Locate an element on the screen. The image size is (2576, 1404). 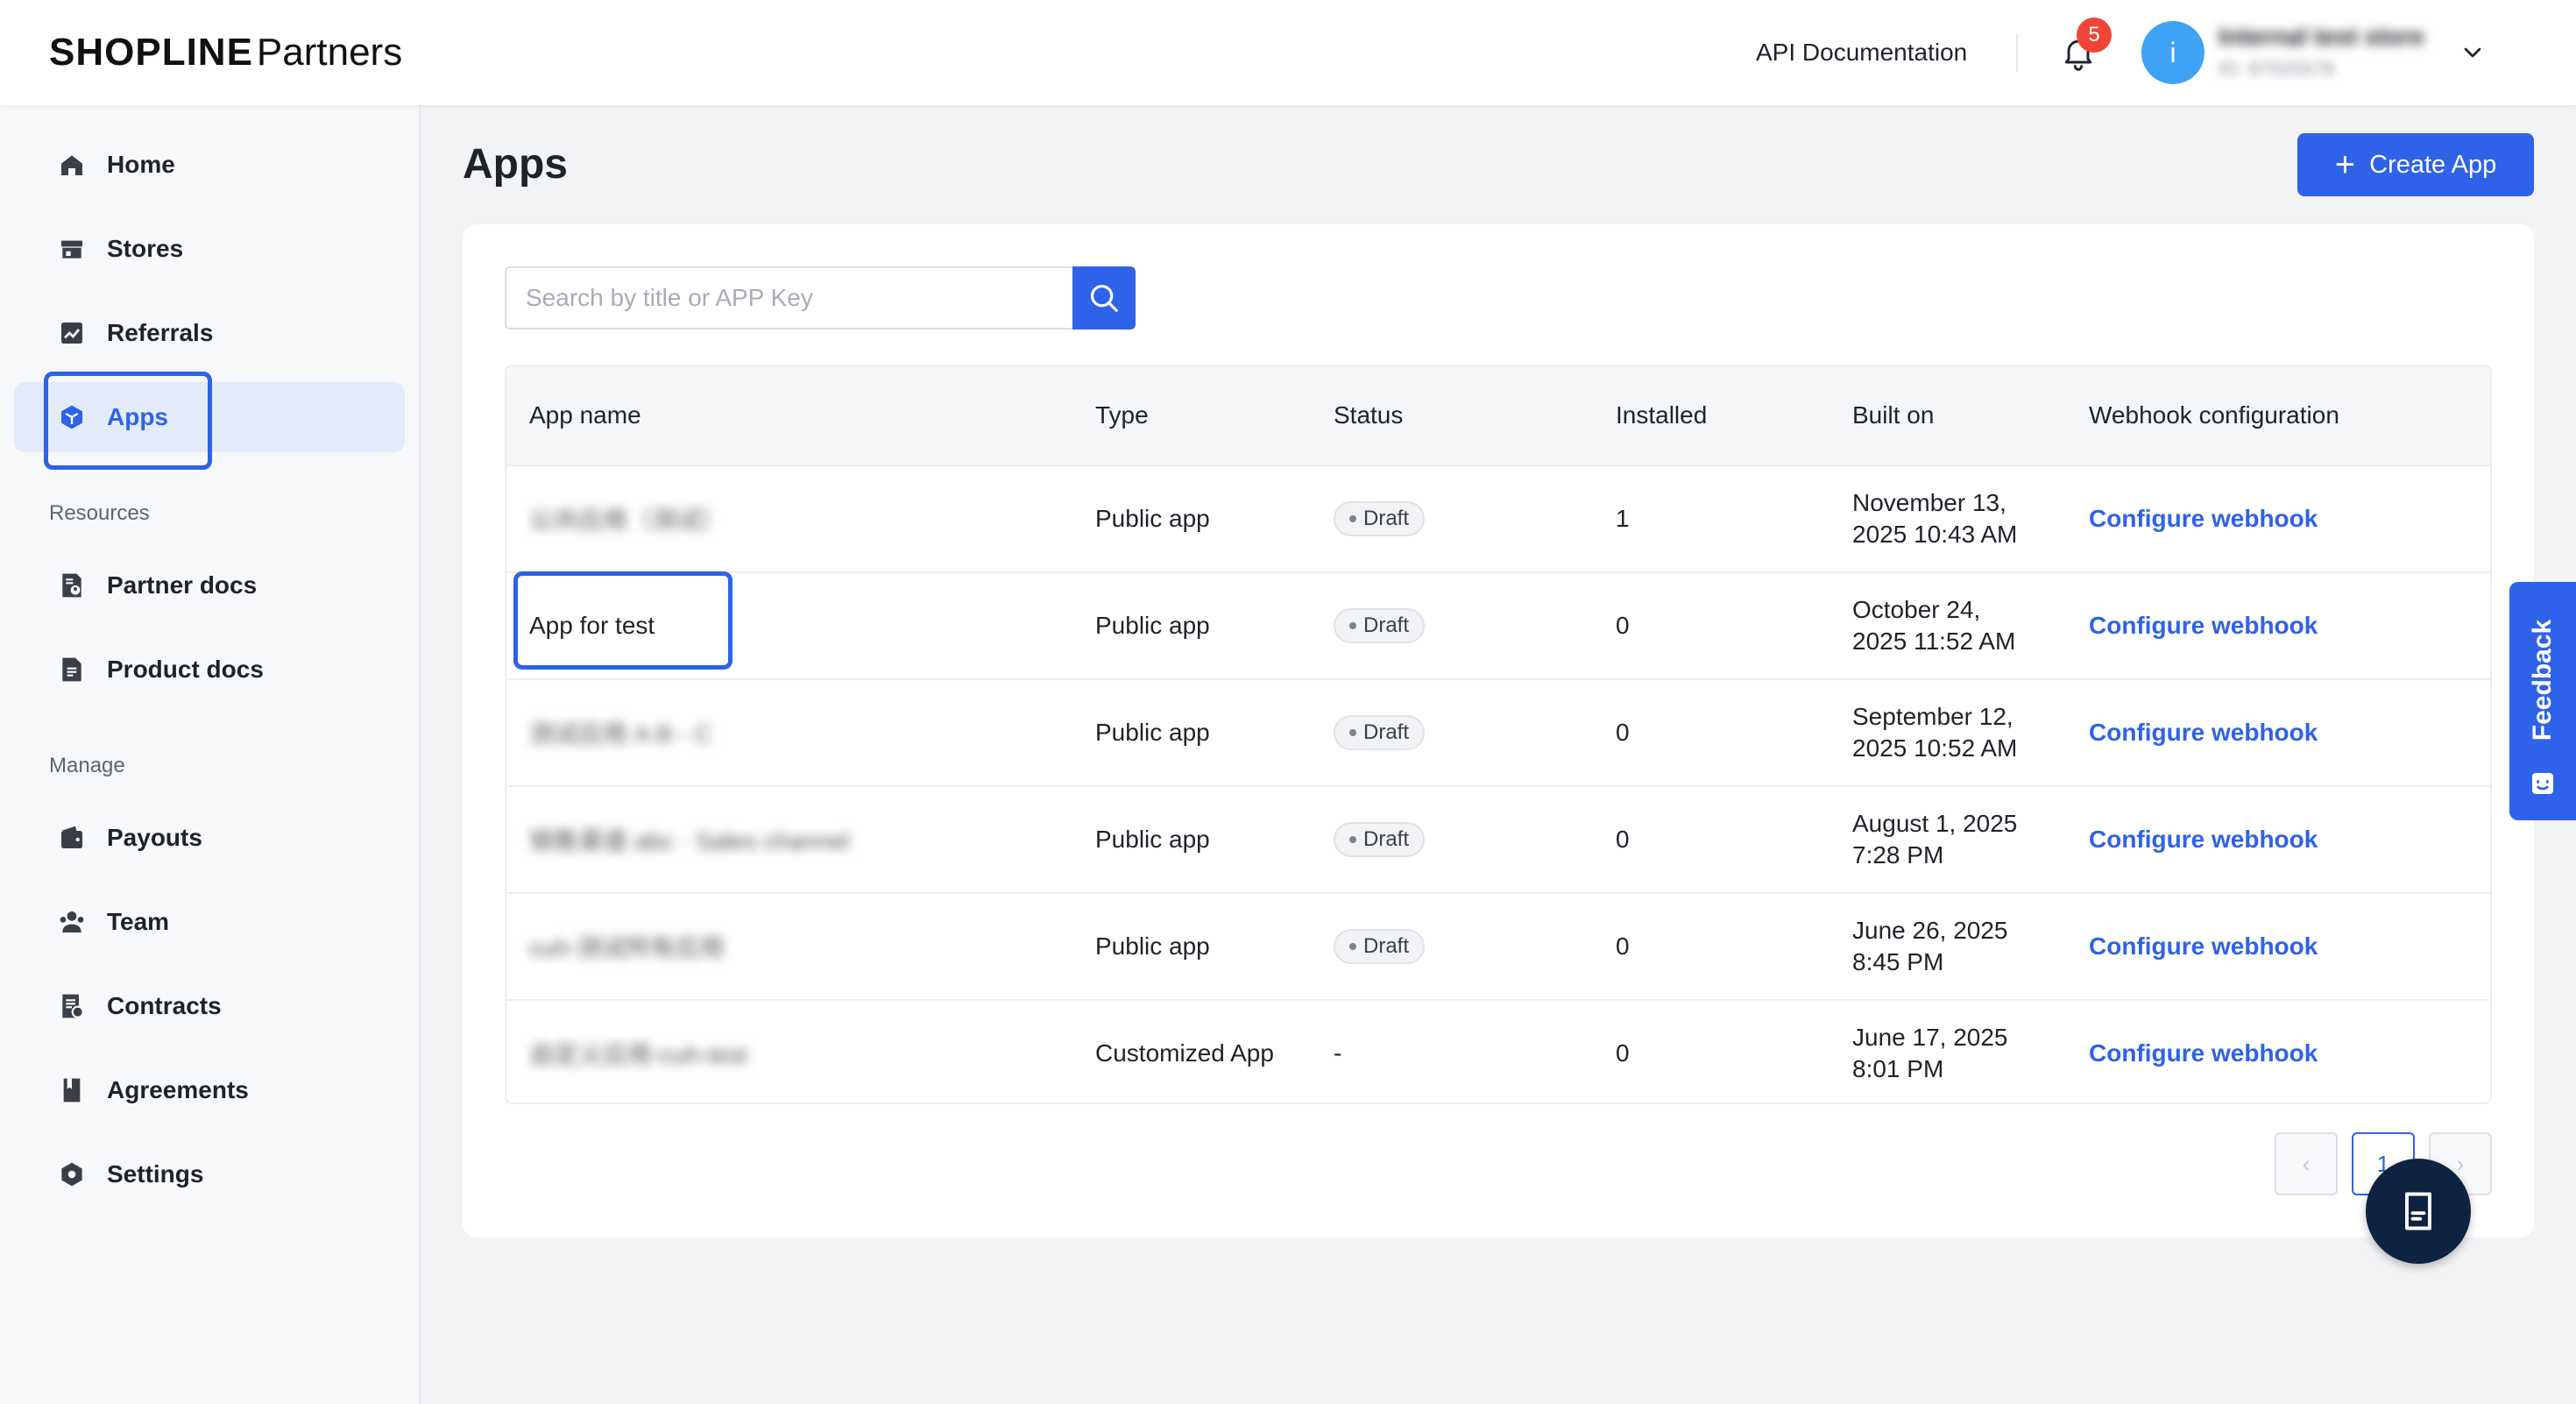
sidebar-item-label: Home is located at coordinates (141, 164).